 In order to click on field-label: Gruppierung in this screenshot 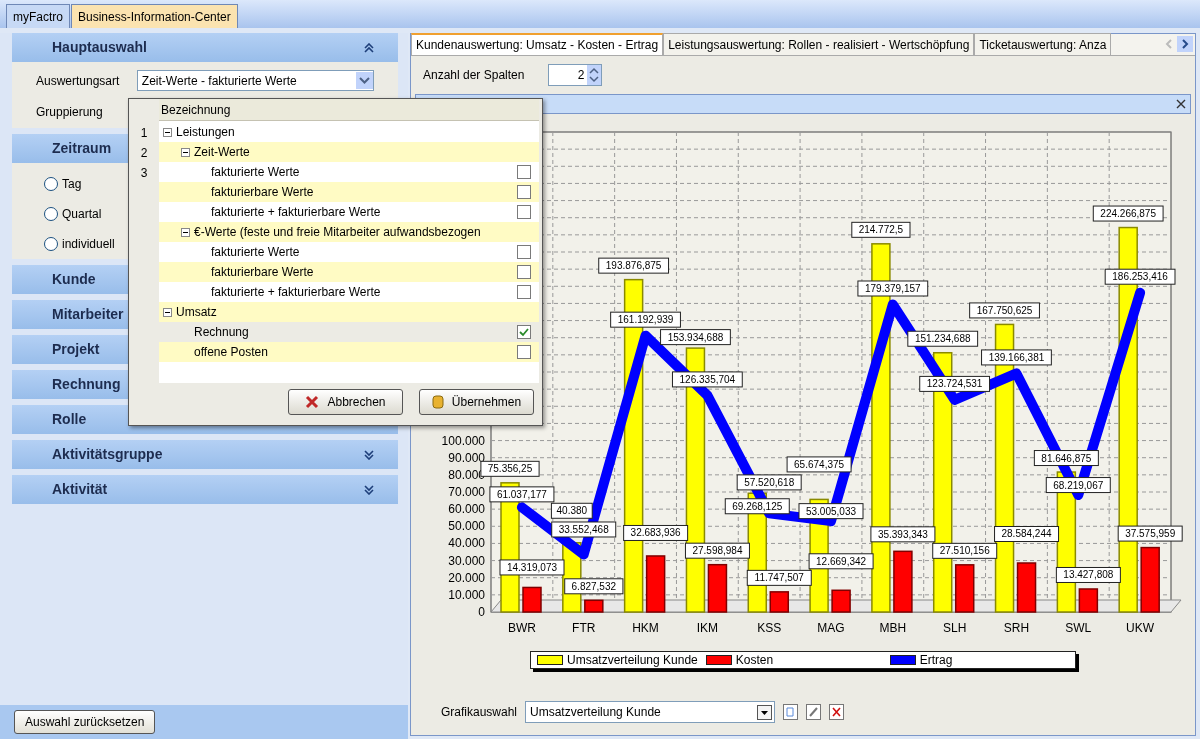, I will do `click(70, 112)`.